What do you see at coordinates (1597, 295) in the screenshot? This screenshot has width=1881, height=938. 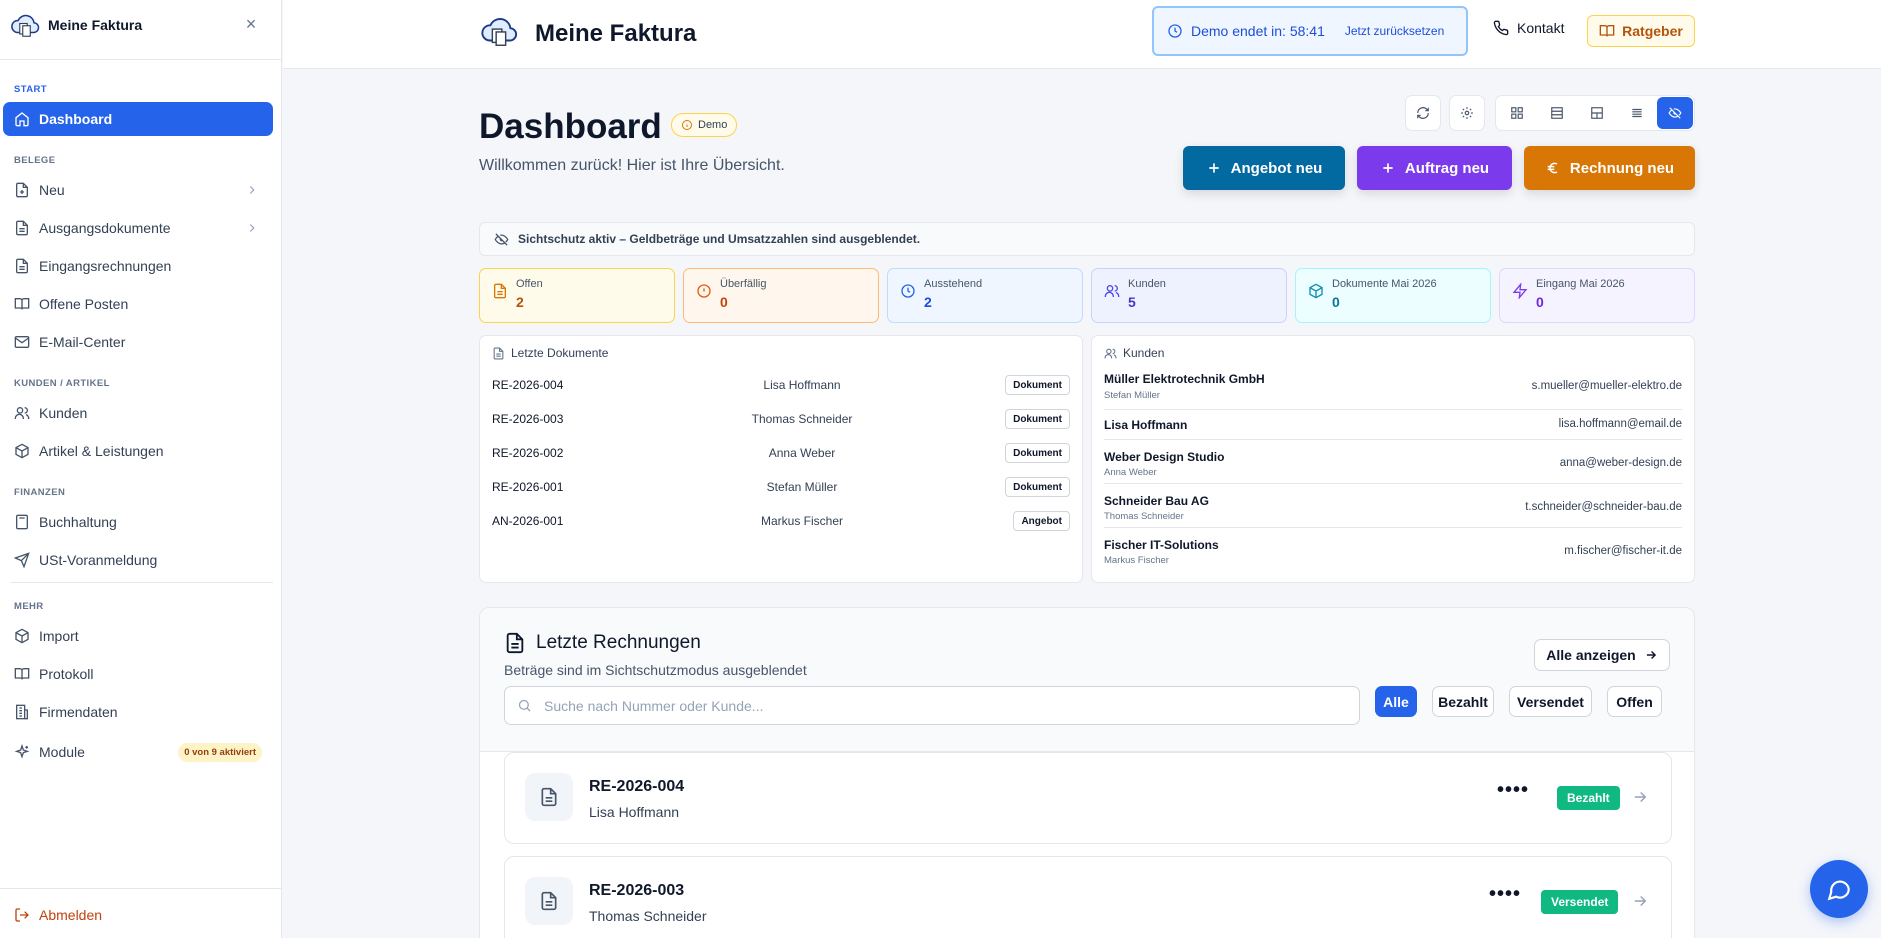 I see `stat-card-eingang: Eingang Mai 2026 0` at bounding box center [1597, 295].